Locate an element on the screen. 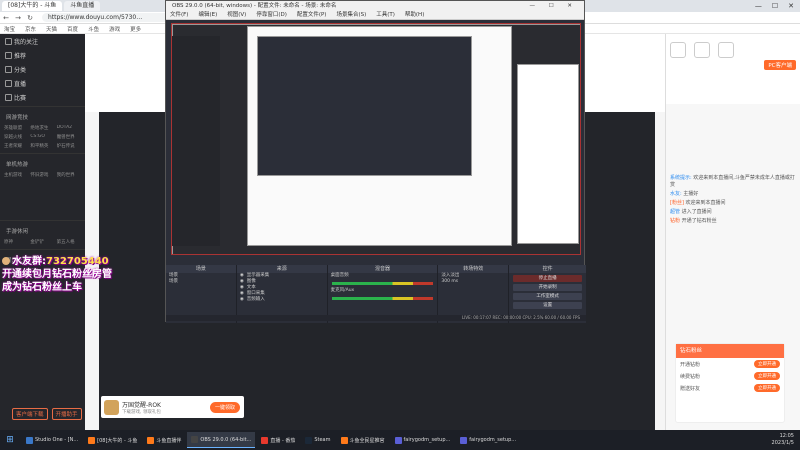 This screenshot has width=800, height=450. obs-menu-item: 文件(F) is located at coordinates (179, 15).